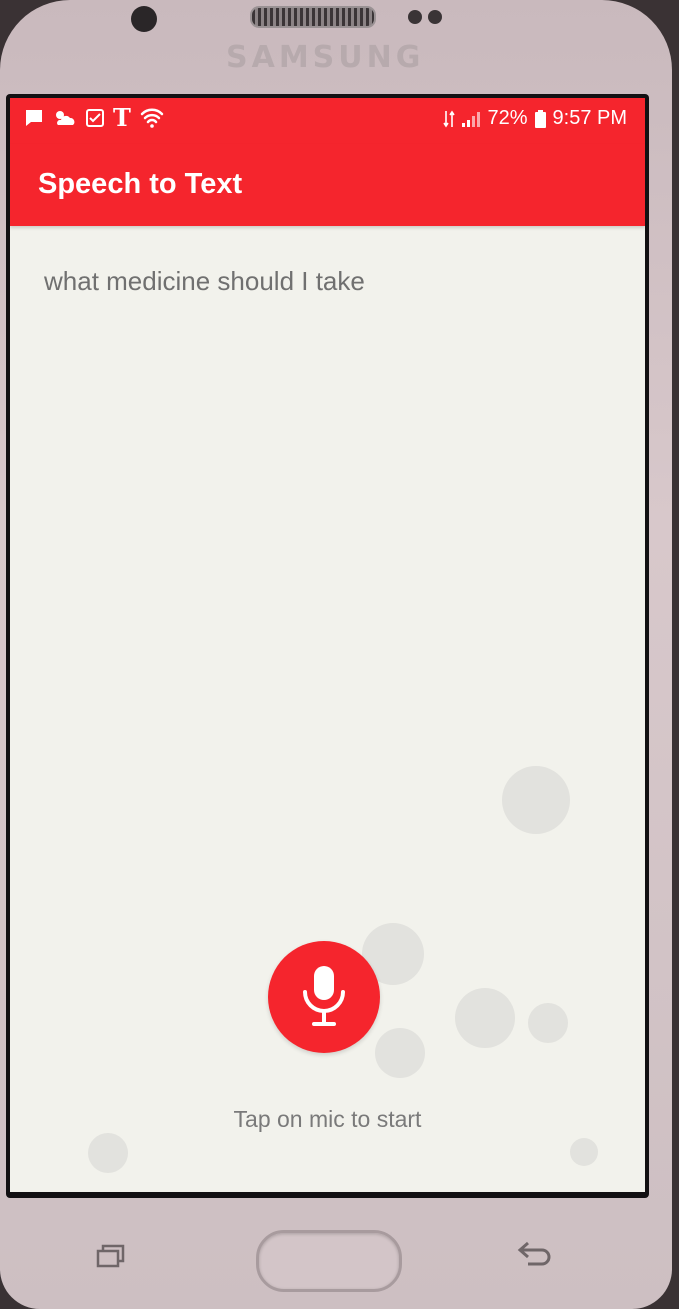  Describe the element at coordinates (65, 118) in the screenshot. I see `weather-icon` at that location.